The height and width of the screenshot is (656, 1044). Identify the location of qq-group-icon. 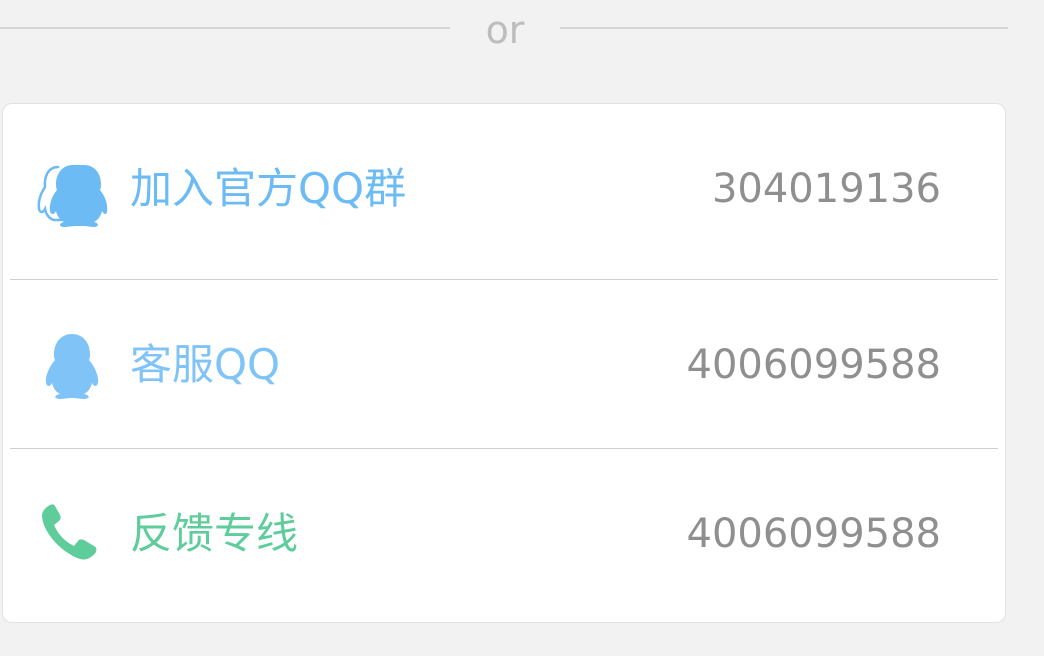
(72, 195).